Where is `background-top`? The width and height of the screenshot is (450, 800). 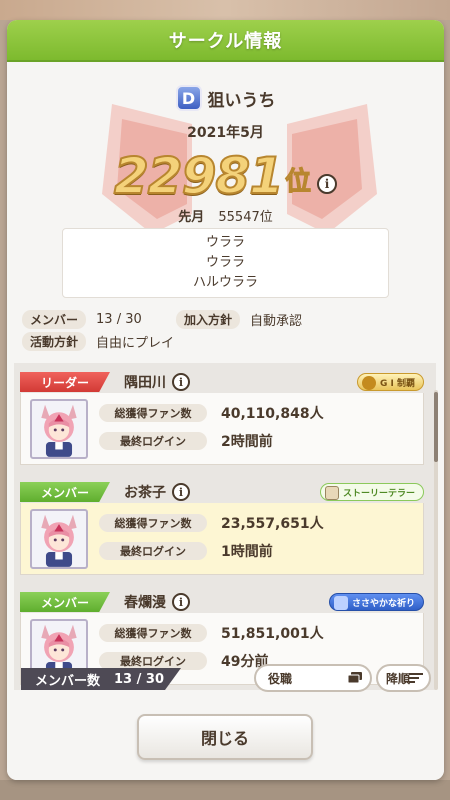 background-top is located at coordinates (225, 10).